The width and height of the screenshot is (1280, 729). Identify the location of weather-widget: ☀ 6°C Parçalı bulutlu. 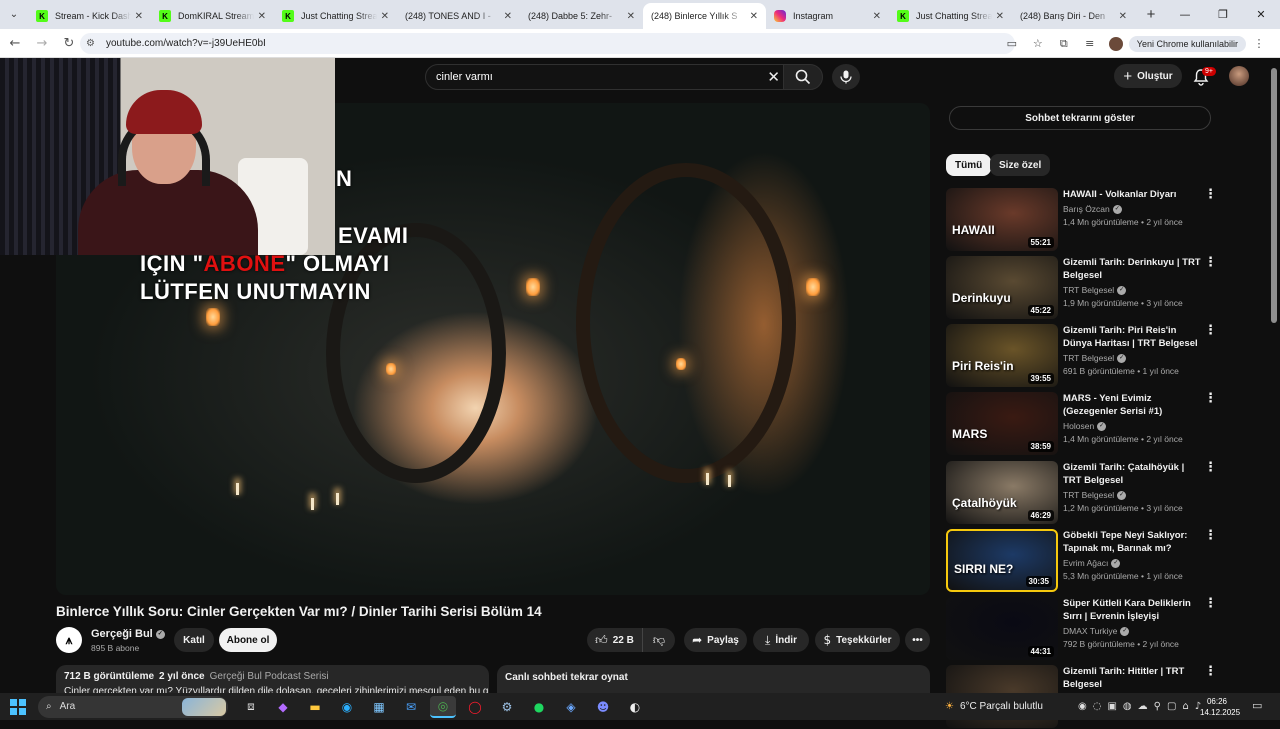
(994, 706).